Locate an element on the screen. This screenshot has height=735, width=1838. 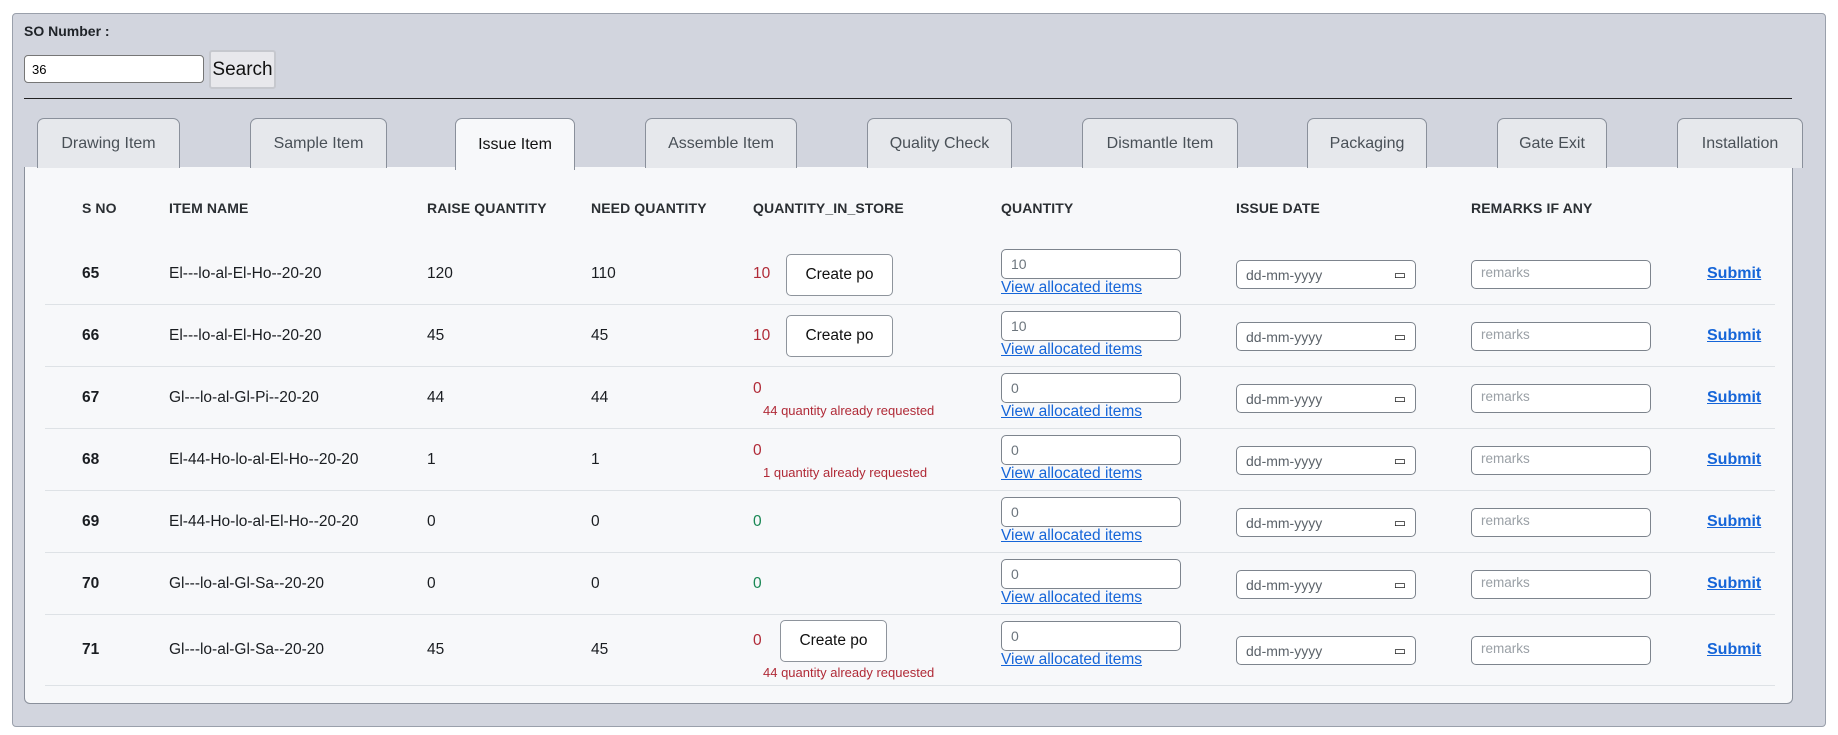
cell-need-quantity: 110 is located at coordinates (603, 273).